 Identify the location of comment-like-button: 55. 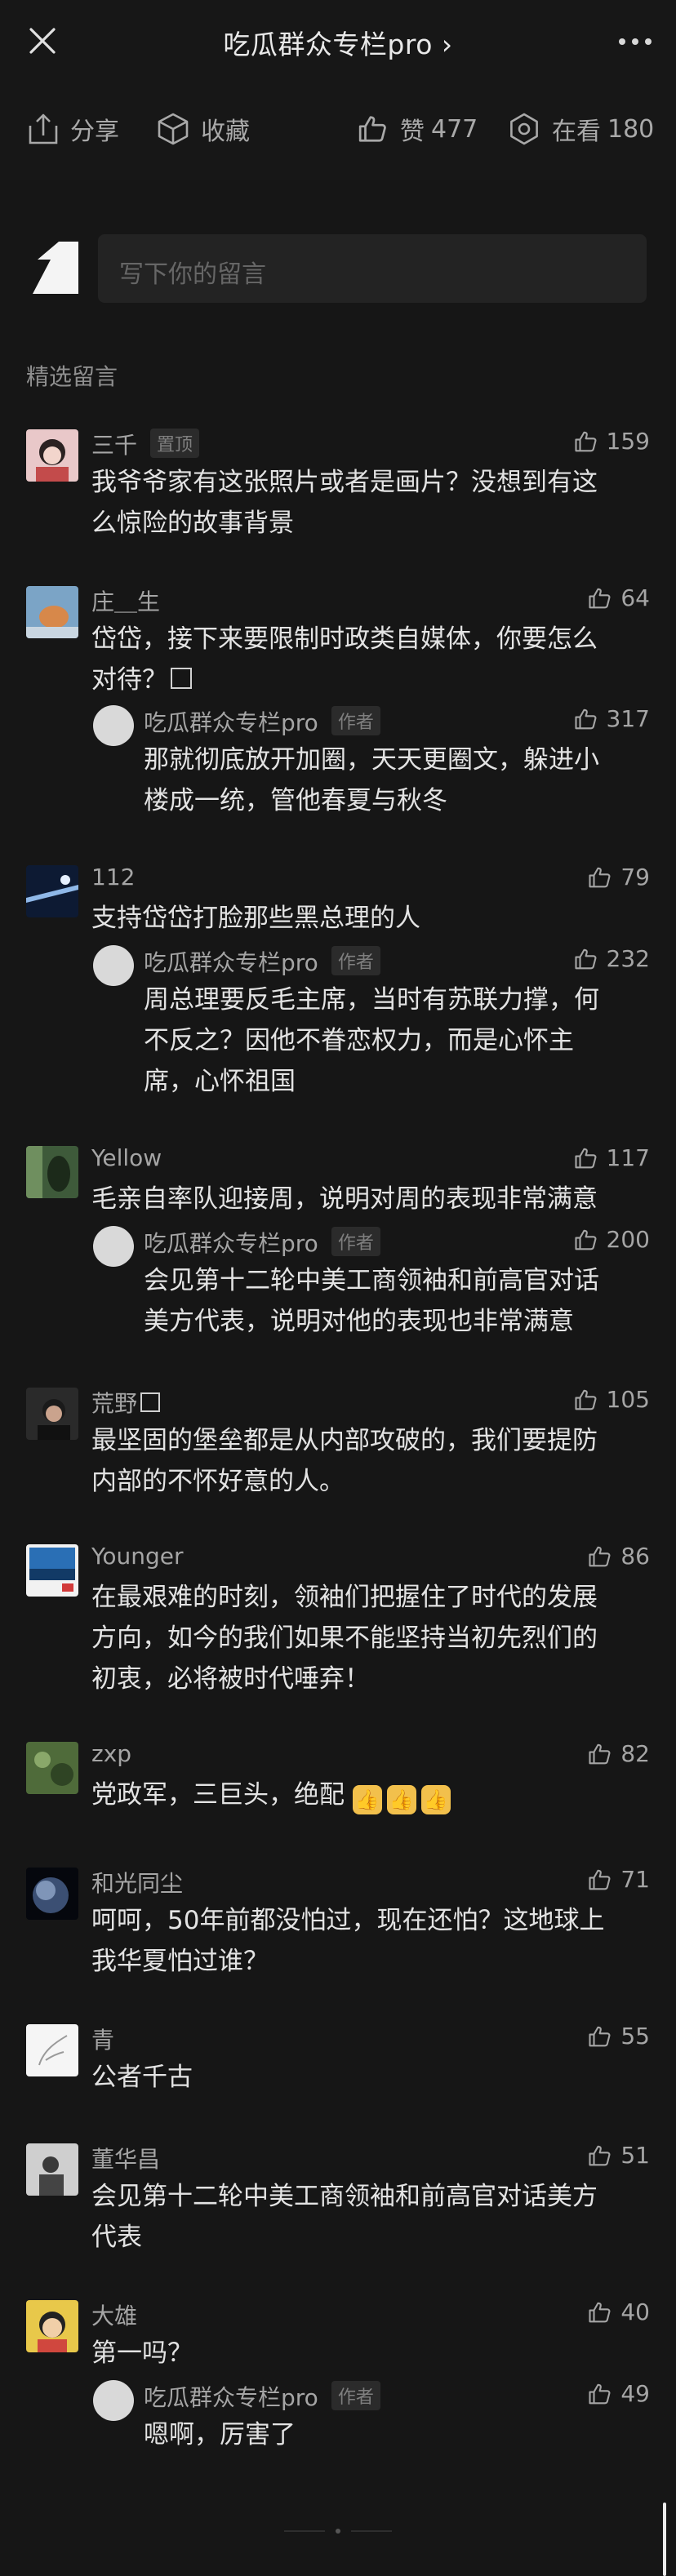
(619, 2036).